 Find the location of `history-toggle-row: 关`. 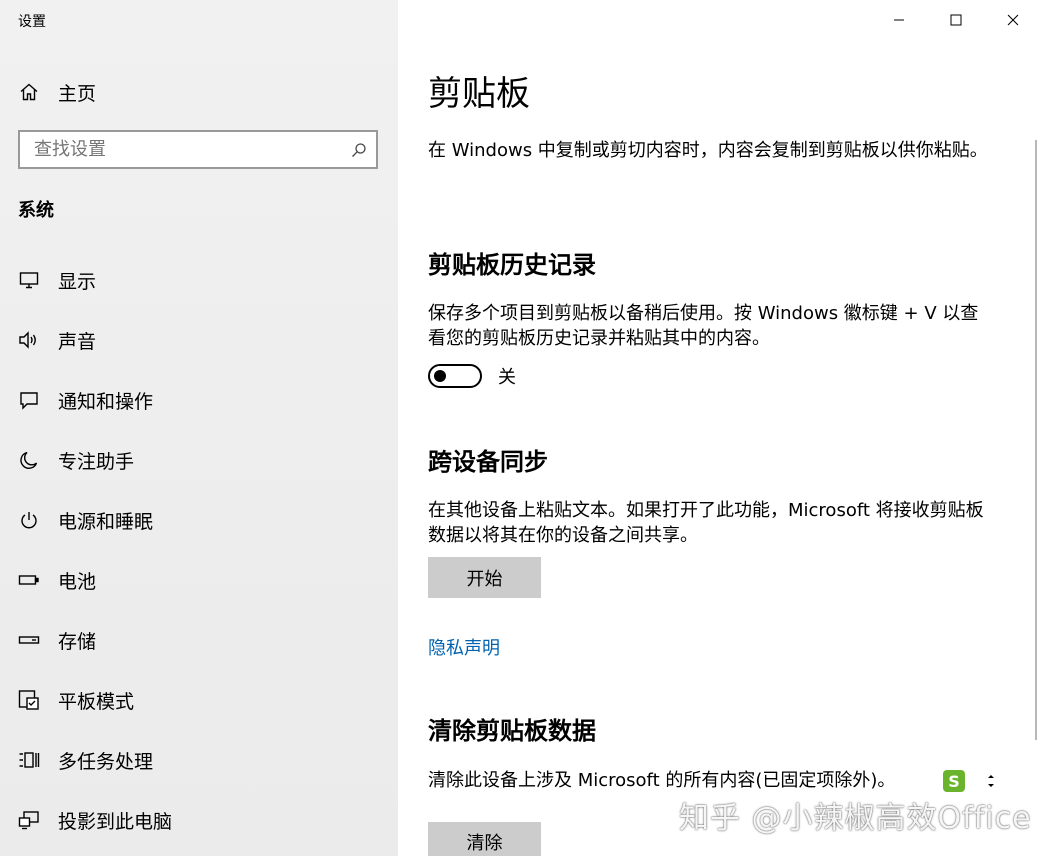

history-toggle-row: 关 is located at coordinates (472, 376).